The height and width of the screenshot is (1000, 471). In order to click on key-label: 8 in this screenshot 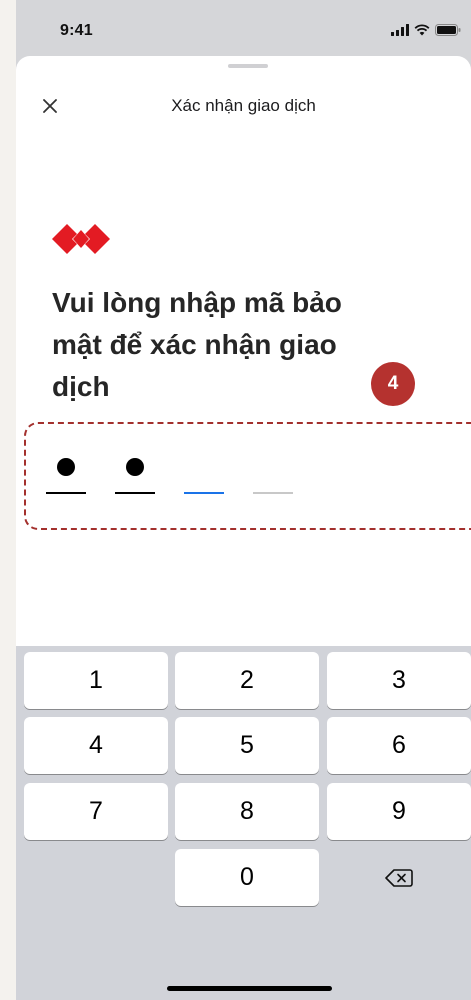, I will do `click(247, 811)`.